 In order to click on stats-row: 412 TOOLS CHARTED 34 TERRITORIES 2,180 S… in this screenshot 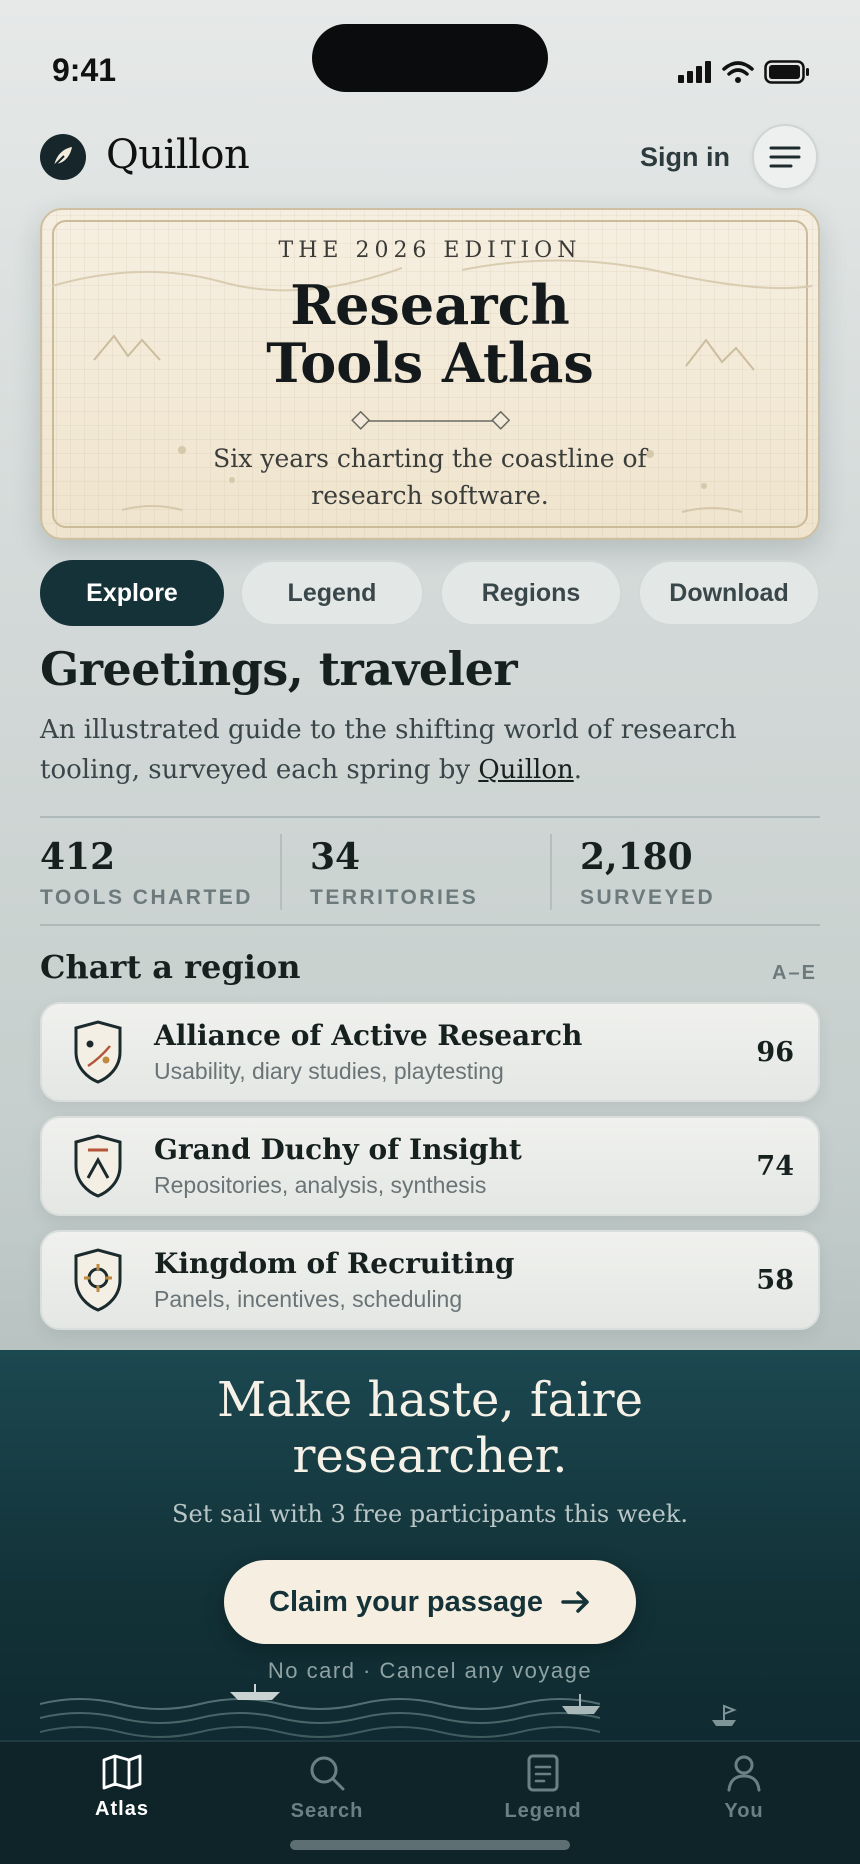, I will do `click(430, 871)`.